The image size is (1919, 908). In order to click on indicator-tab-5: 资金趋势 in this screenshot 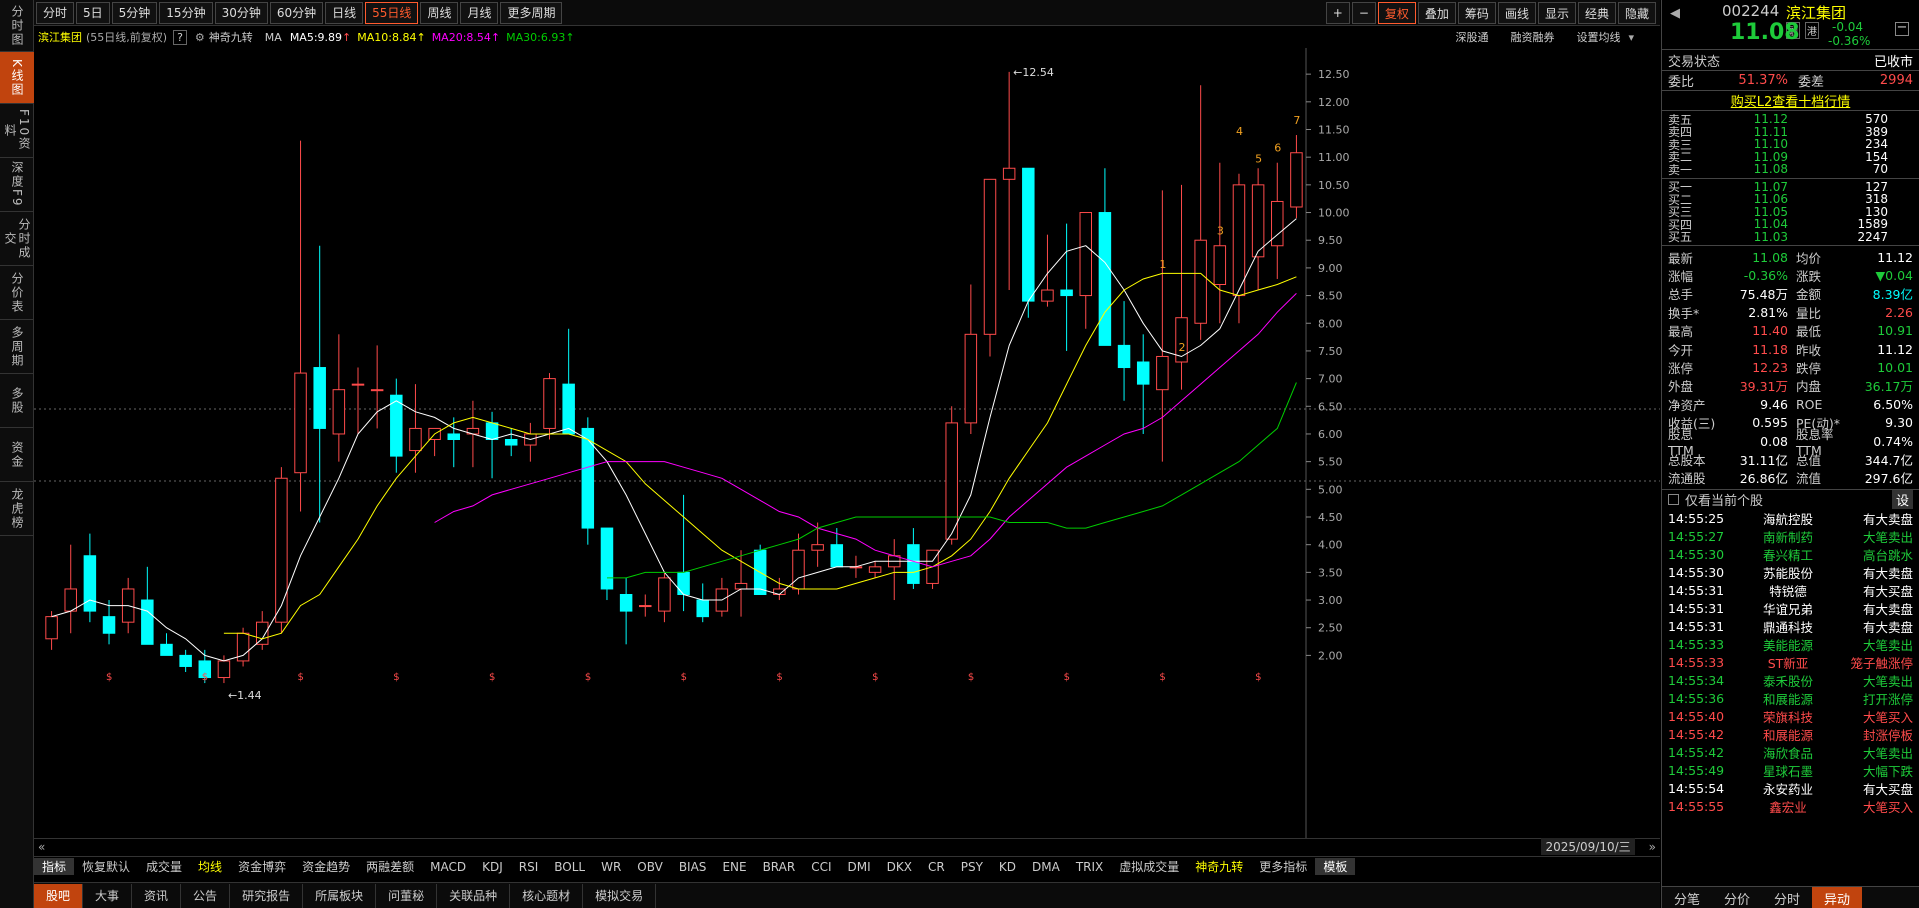, I will do `click(326, 866)`.